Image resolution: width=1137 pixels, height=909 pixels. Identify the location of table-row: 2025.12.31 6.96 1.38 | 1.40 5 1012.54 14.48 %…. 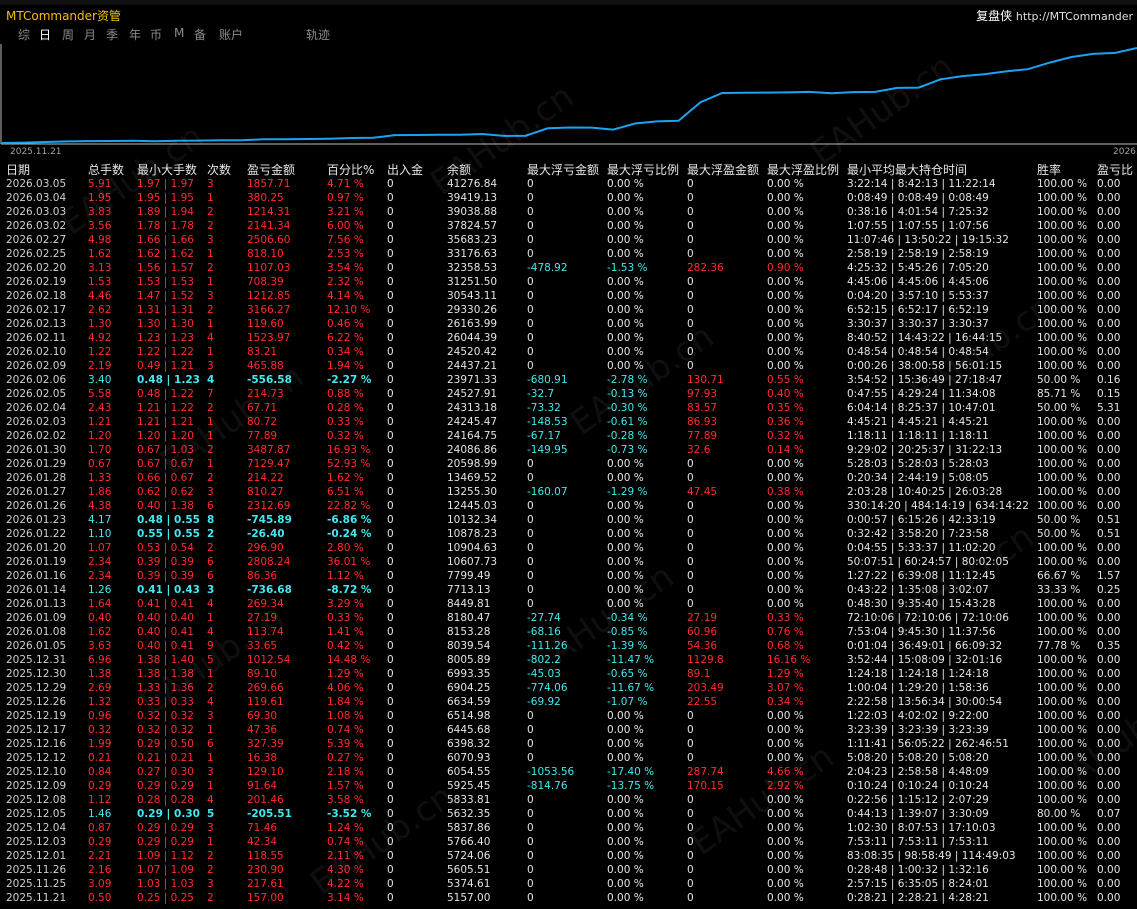
(568, 660).